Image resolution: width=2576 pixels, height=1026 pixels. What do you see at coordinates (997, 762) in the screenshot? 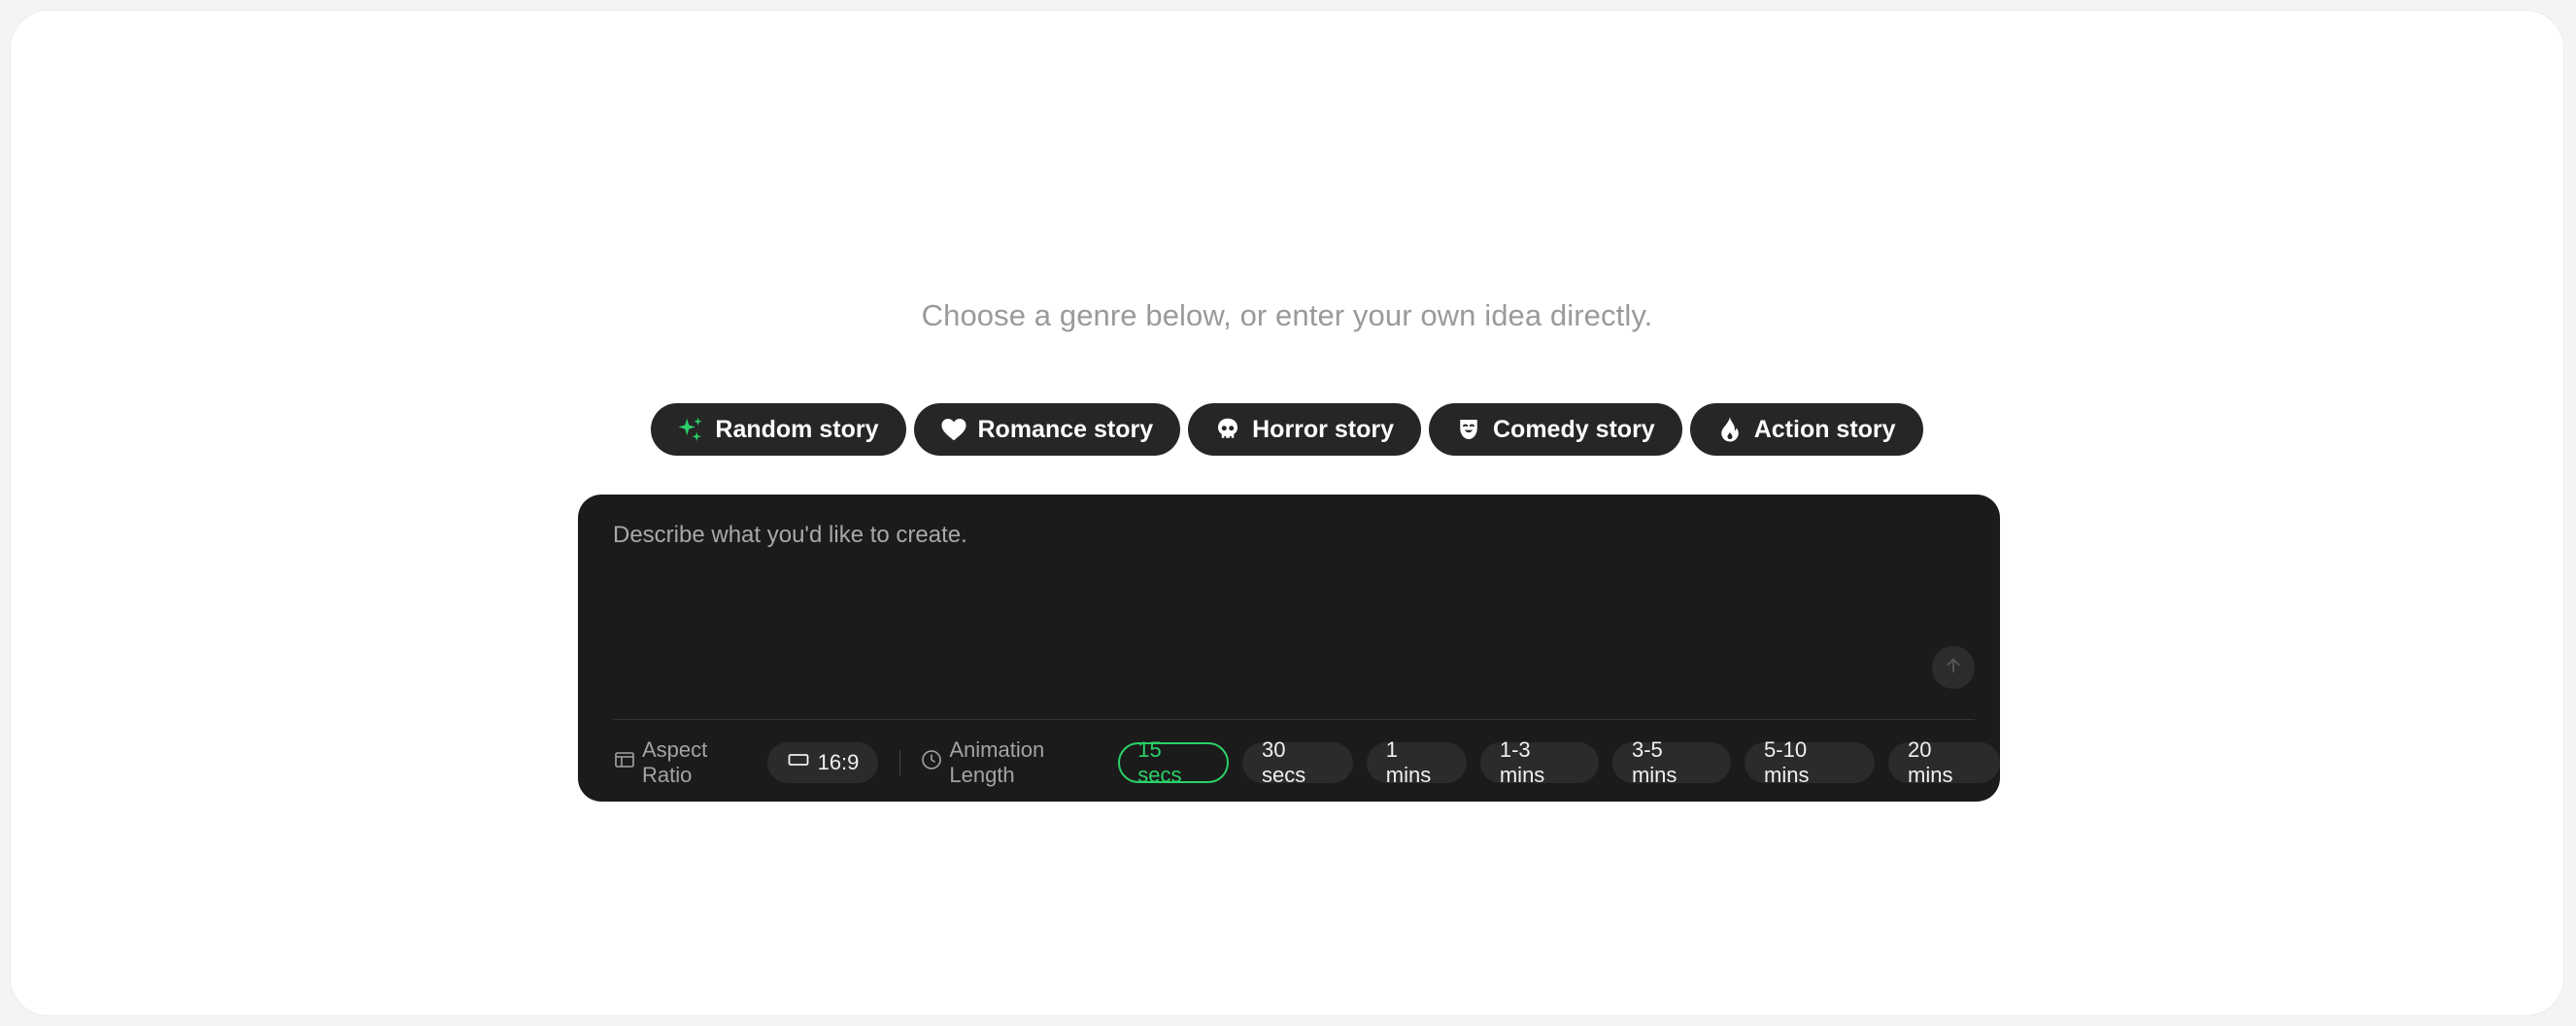
I see `animation-length-text: Animation Length` at bounding box center [997, 762].